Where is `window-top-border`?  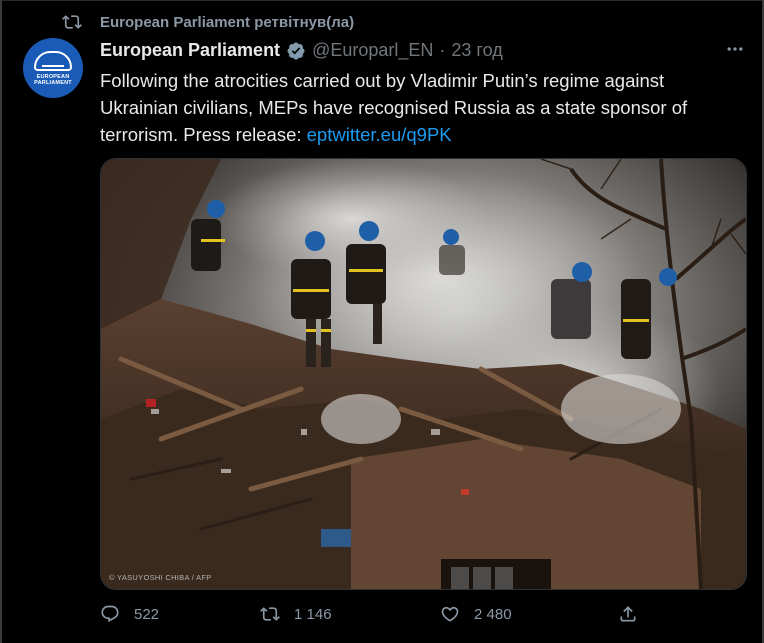 window-top-border is located at coordinates (382, 0).